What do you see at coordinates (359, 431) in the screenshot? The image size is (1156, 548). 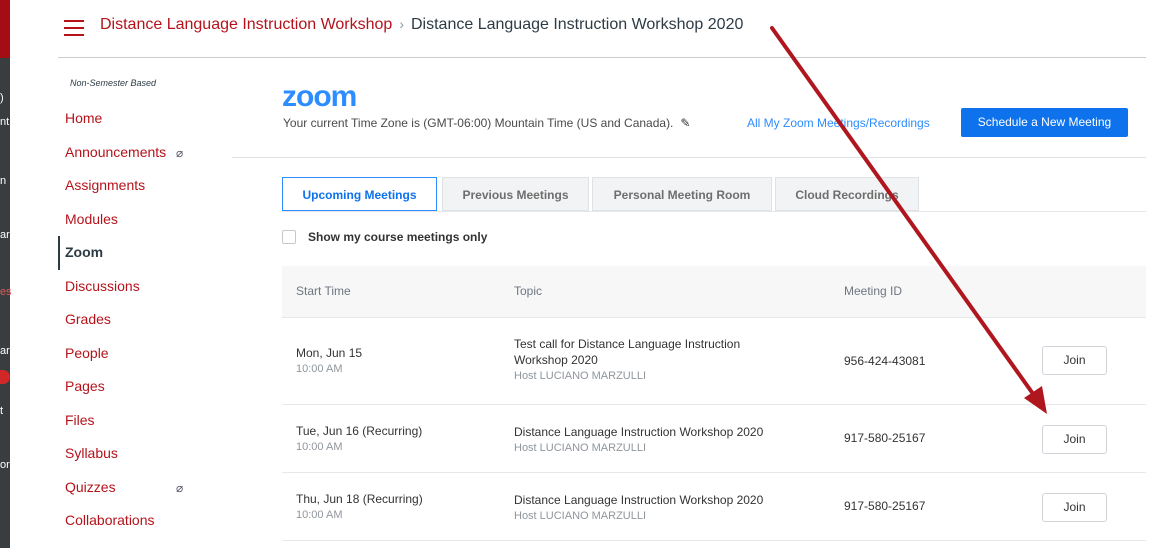 I see `meeting-date: Tue, Jun 16 (Recurring)` at bounding box center [359, 431].